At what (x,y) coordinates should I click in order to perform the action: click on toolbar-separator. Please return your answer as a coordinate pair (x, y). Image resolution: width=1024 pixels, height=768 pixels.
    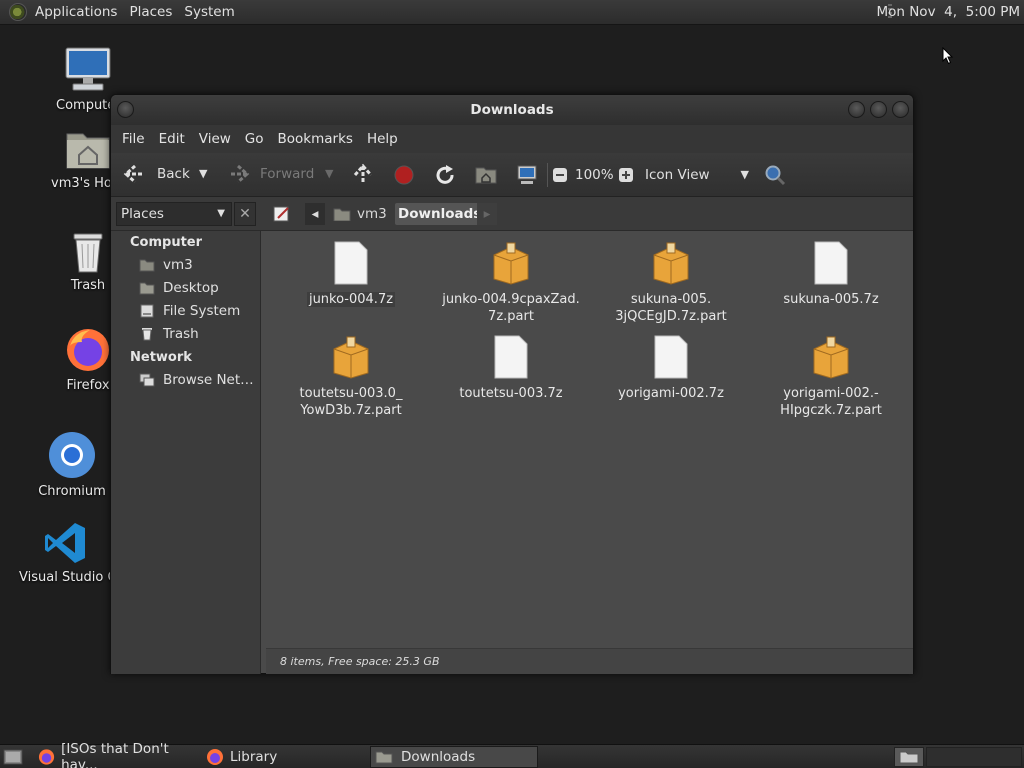
    Looking at the image, I should click on (547, 175).